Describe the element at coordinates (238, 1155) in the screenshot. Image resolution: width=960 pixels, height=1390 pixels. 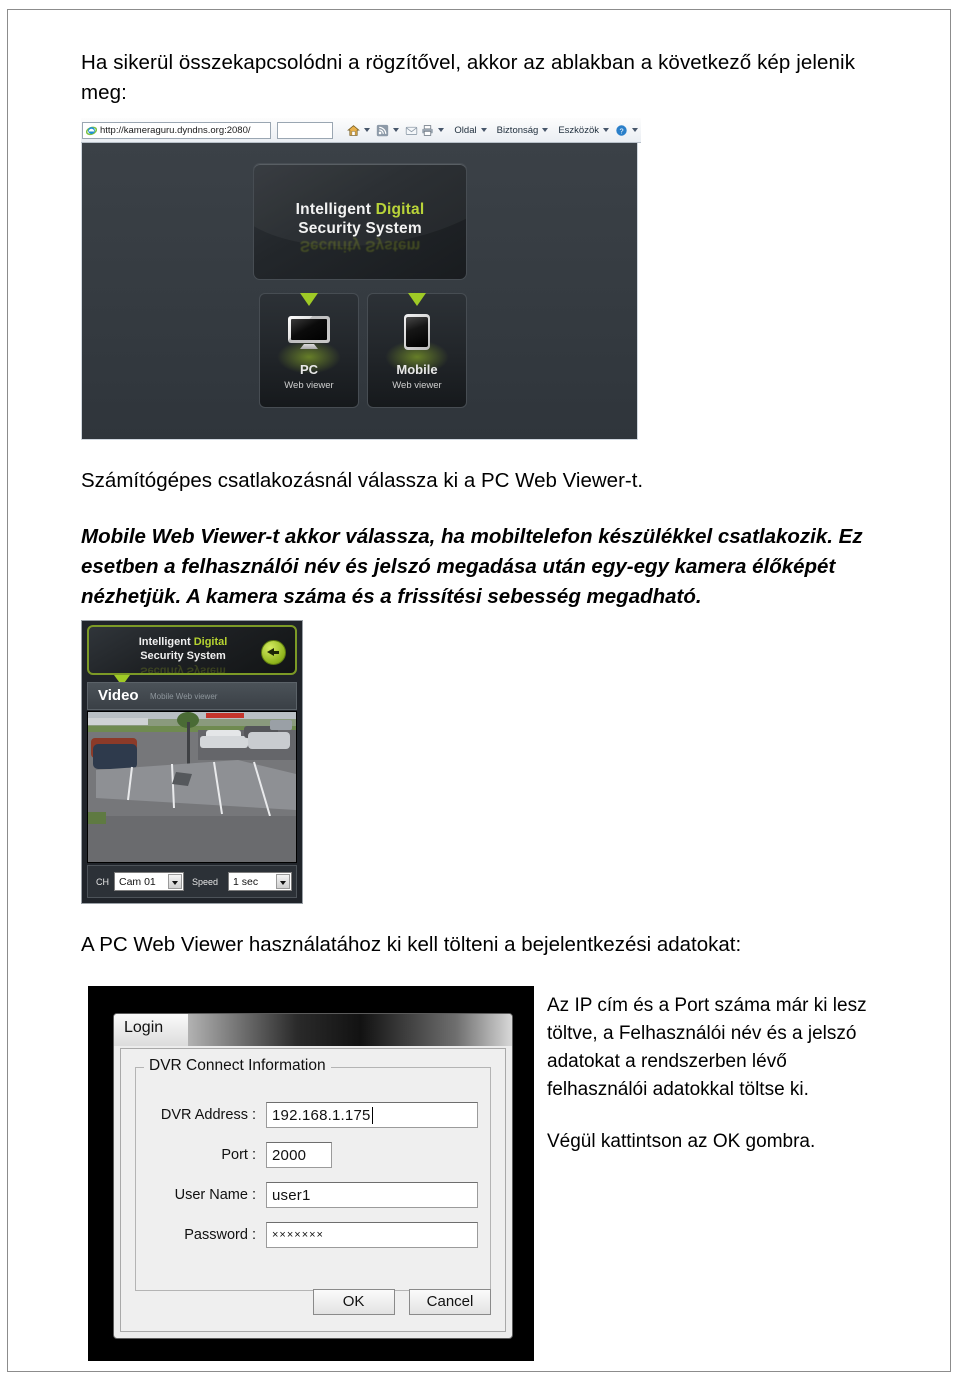
I see `port-label: Port :` at that location.